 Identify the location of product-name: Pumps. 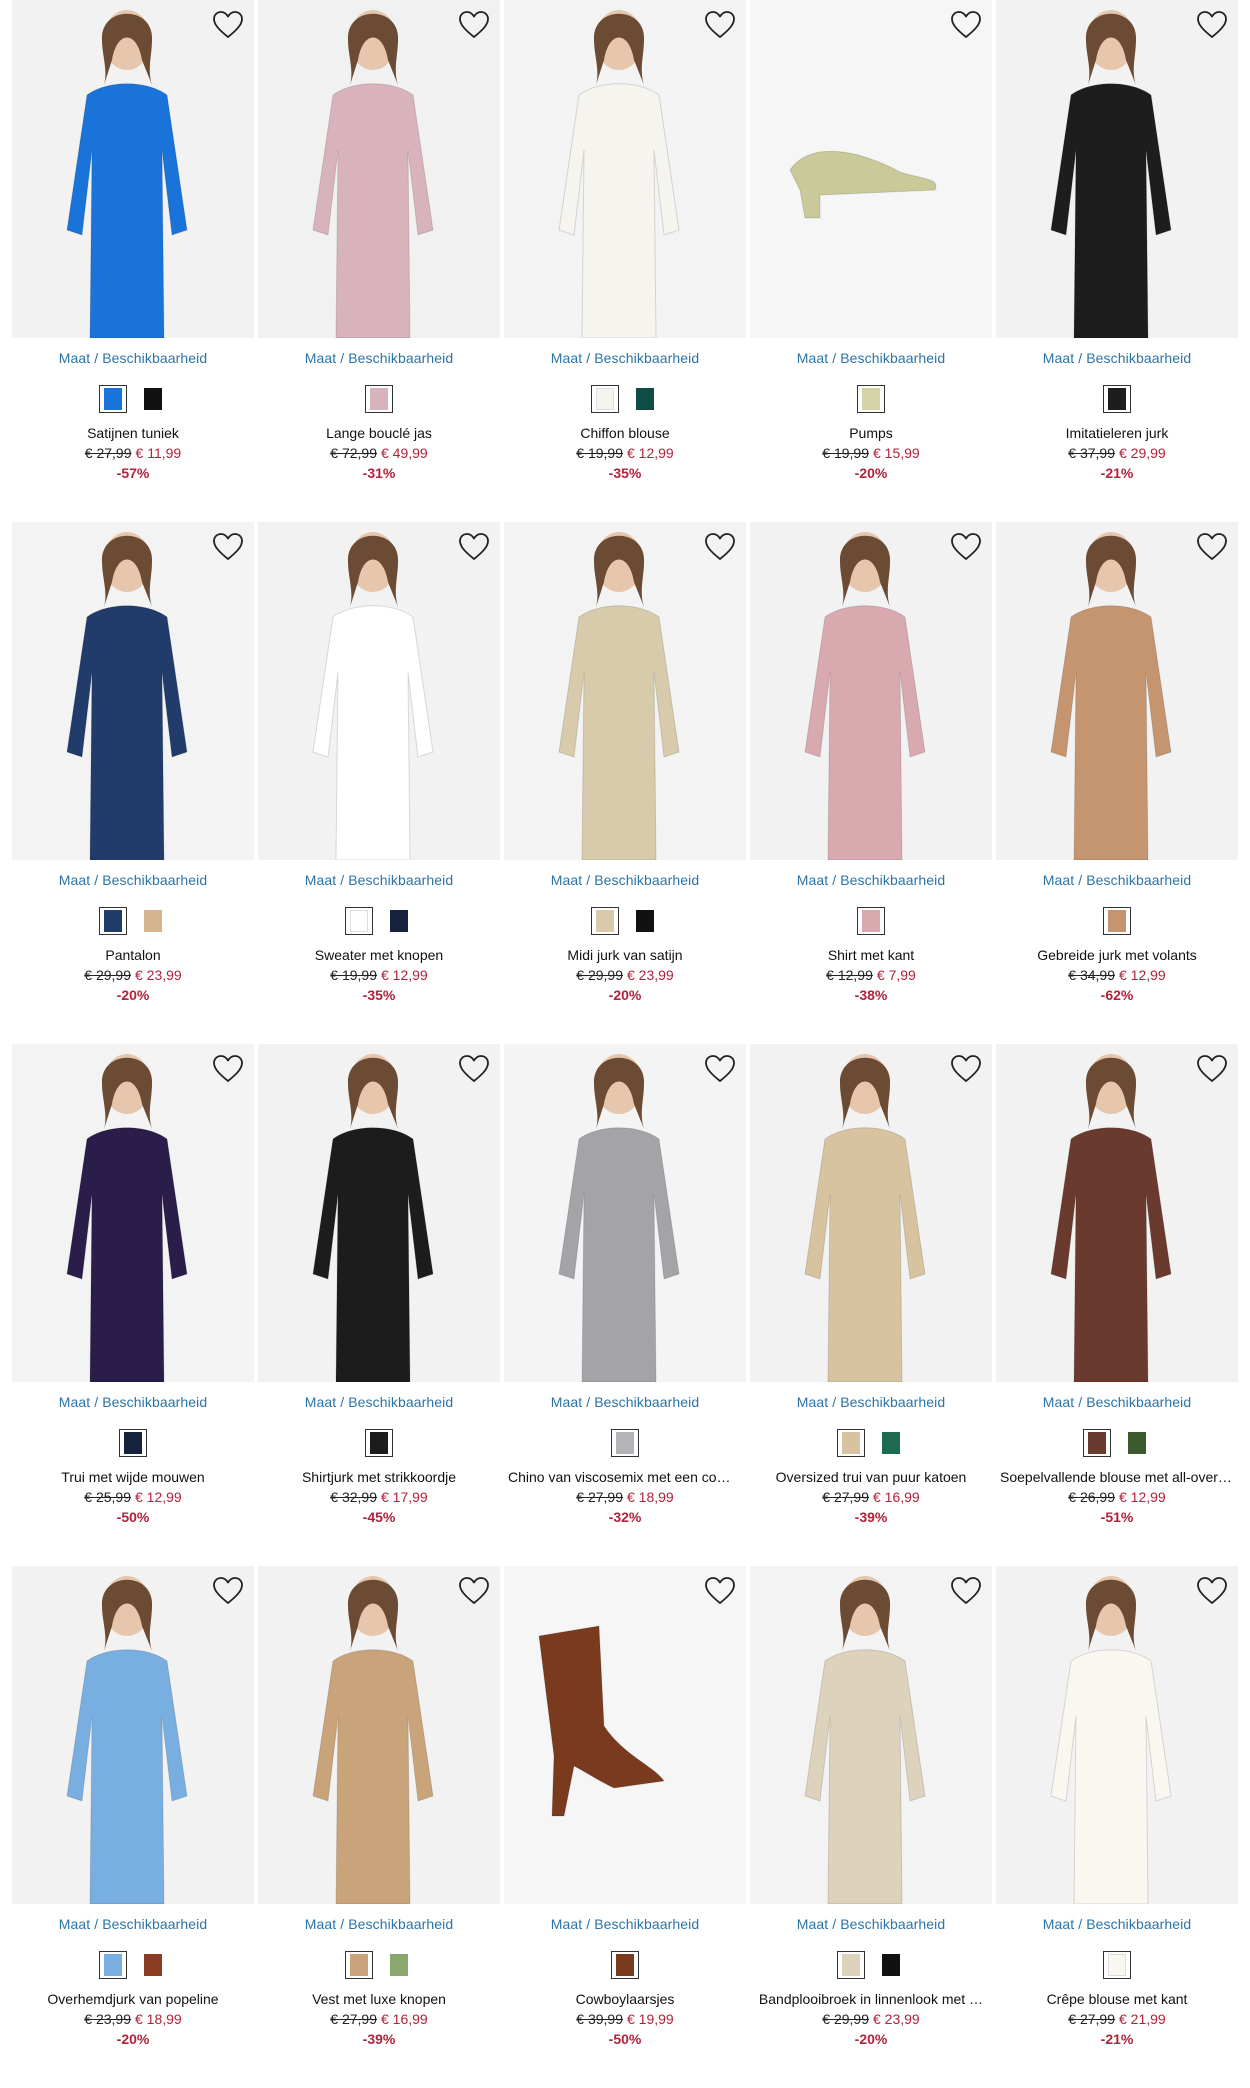
(871, 434).